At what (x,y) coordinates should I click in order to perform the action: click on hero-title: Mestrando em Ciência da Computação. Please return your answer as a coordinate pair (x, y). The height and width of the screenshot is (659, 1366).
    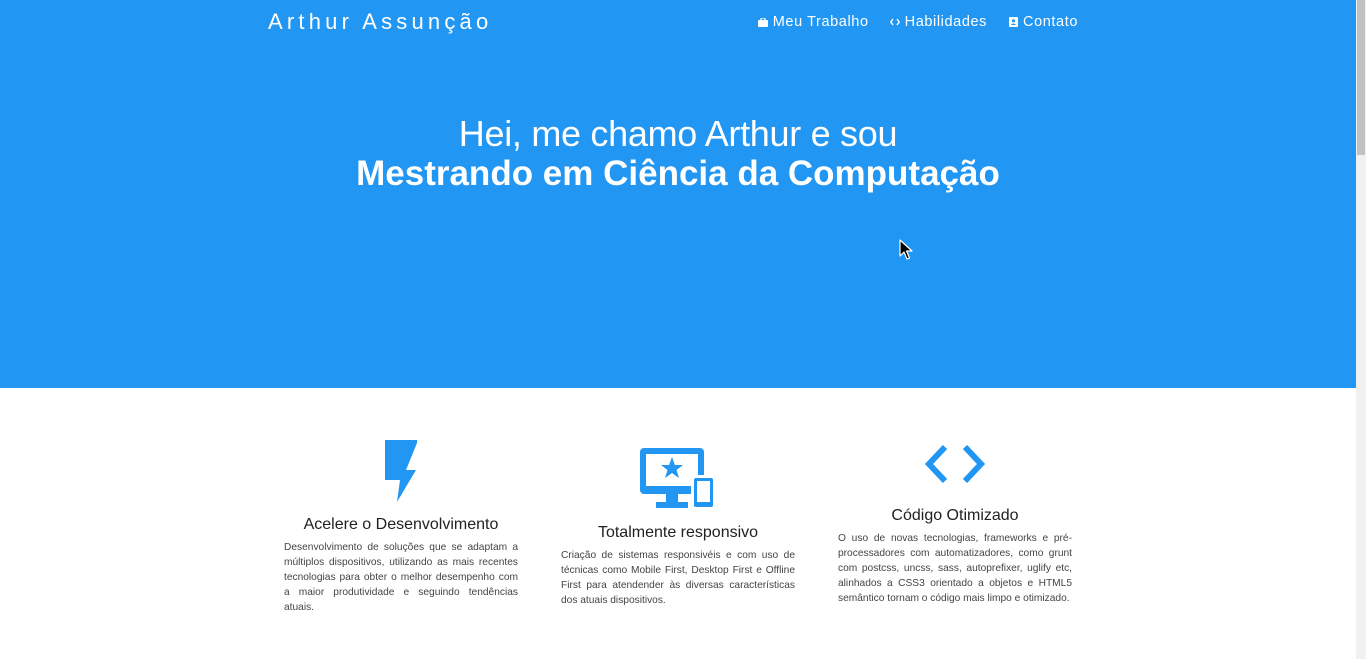
    Looking at the image, I should click on (678, 173).